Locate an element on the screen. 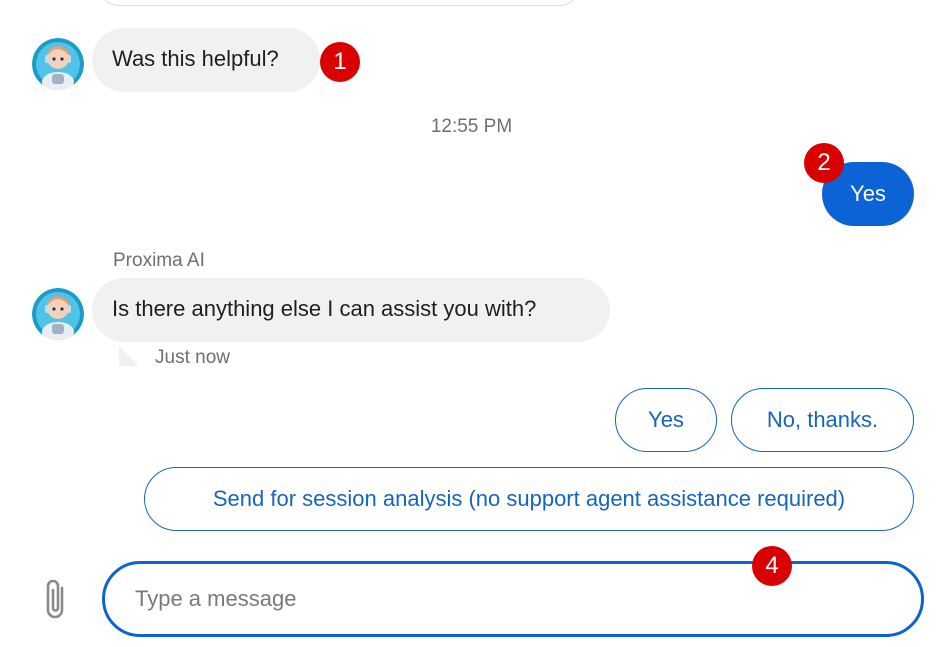 Image resolution: width=943 pixels, height=647 pixels. annotation-marker-2: 2 is located at coordinates (824, 163).